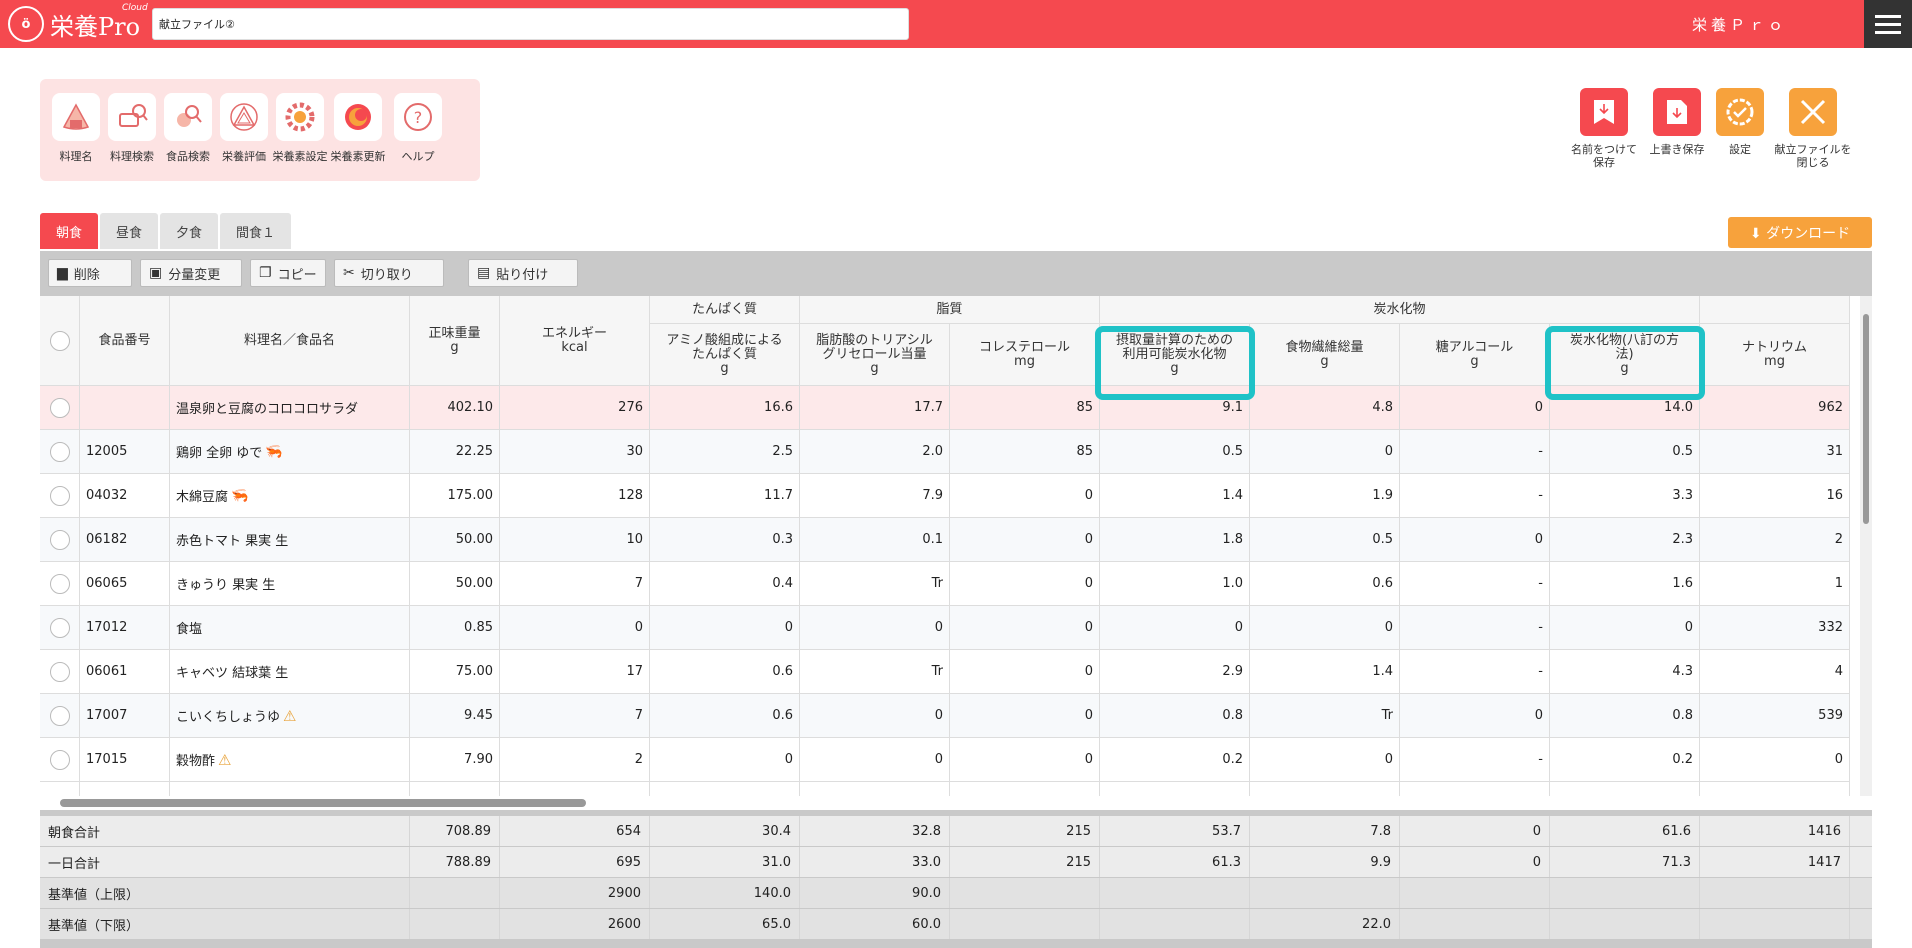 This screenshot has width=1912, height=948. Describe the element at coordinates (455, 716) in the screenshot. I see `nutrient-value-cell: 9.45` at that location.